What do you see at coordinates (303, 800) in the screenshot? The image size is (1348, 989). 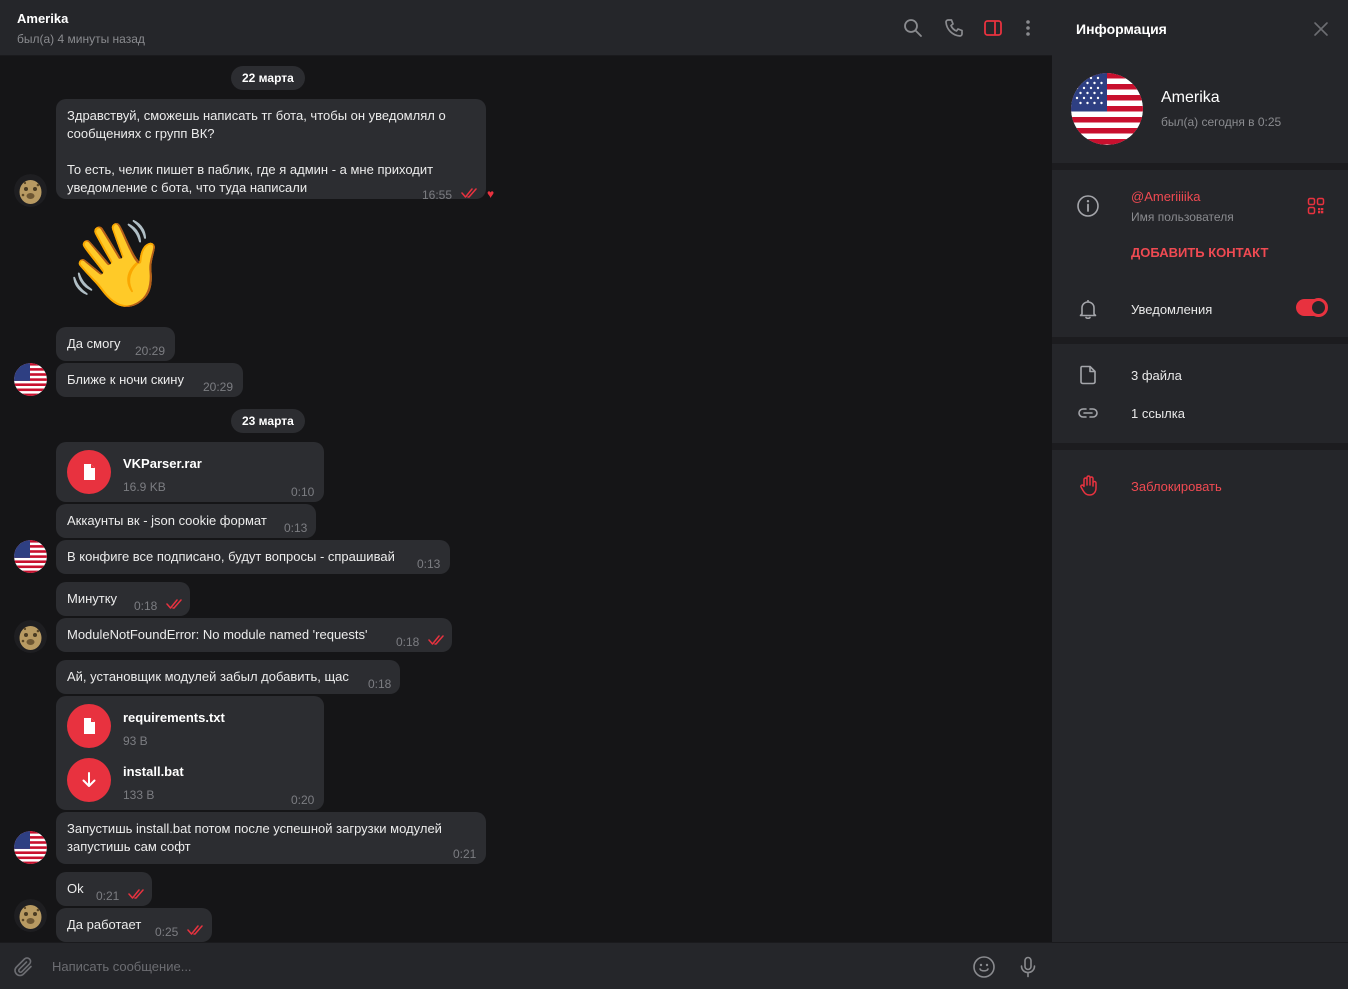 I see `message-time: 0:20` at bounding box center [303, 800].